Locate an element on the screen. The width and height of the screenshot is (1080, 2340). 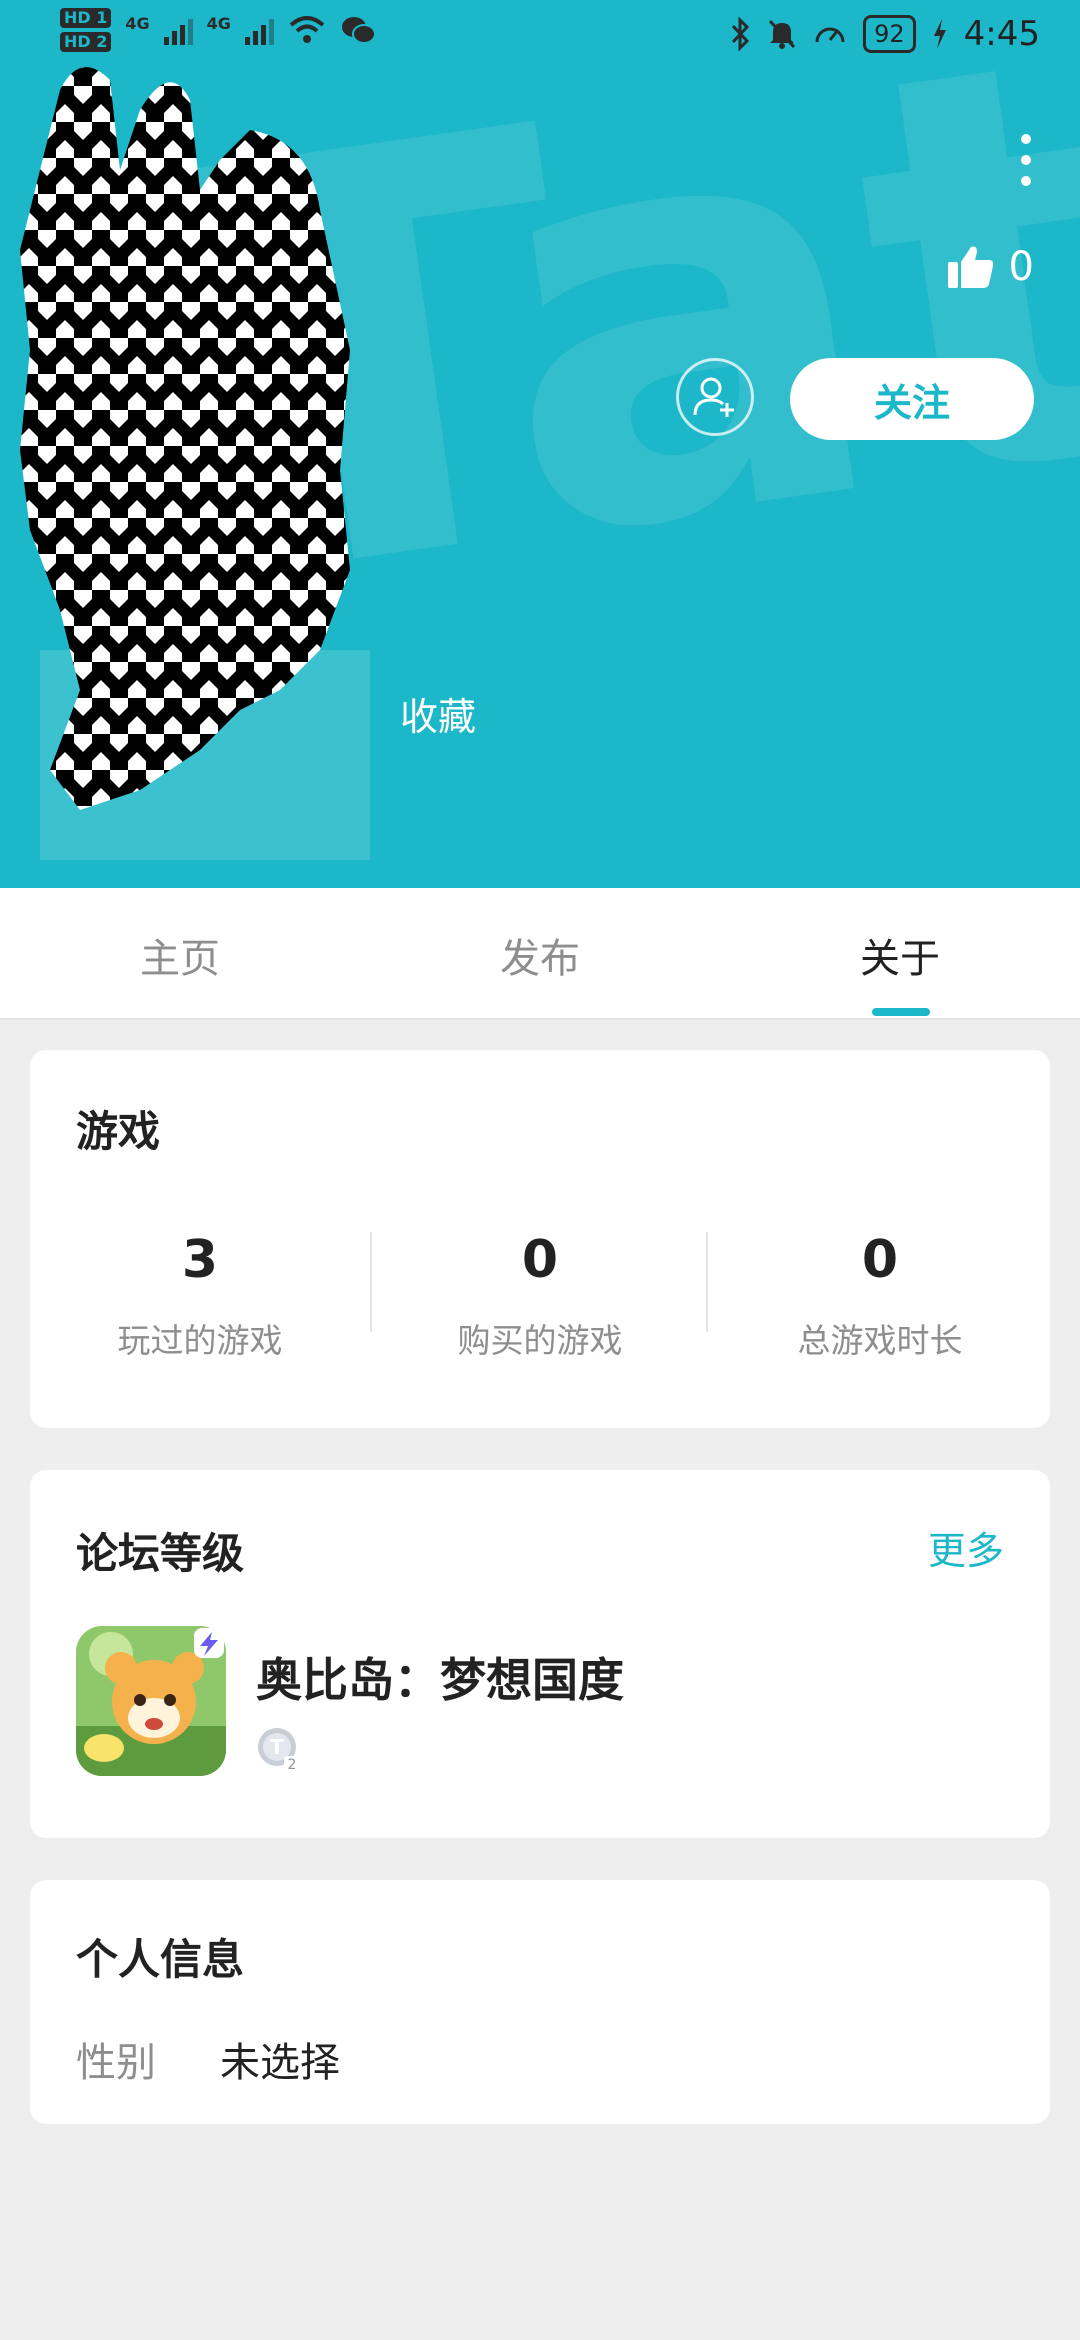
status-right: 92 4:45 is located at coordinates (884, 34).